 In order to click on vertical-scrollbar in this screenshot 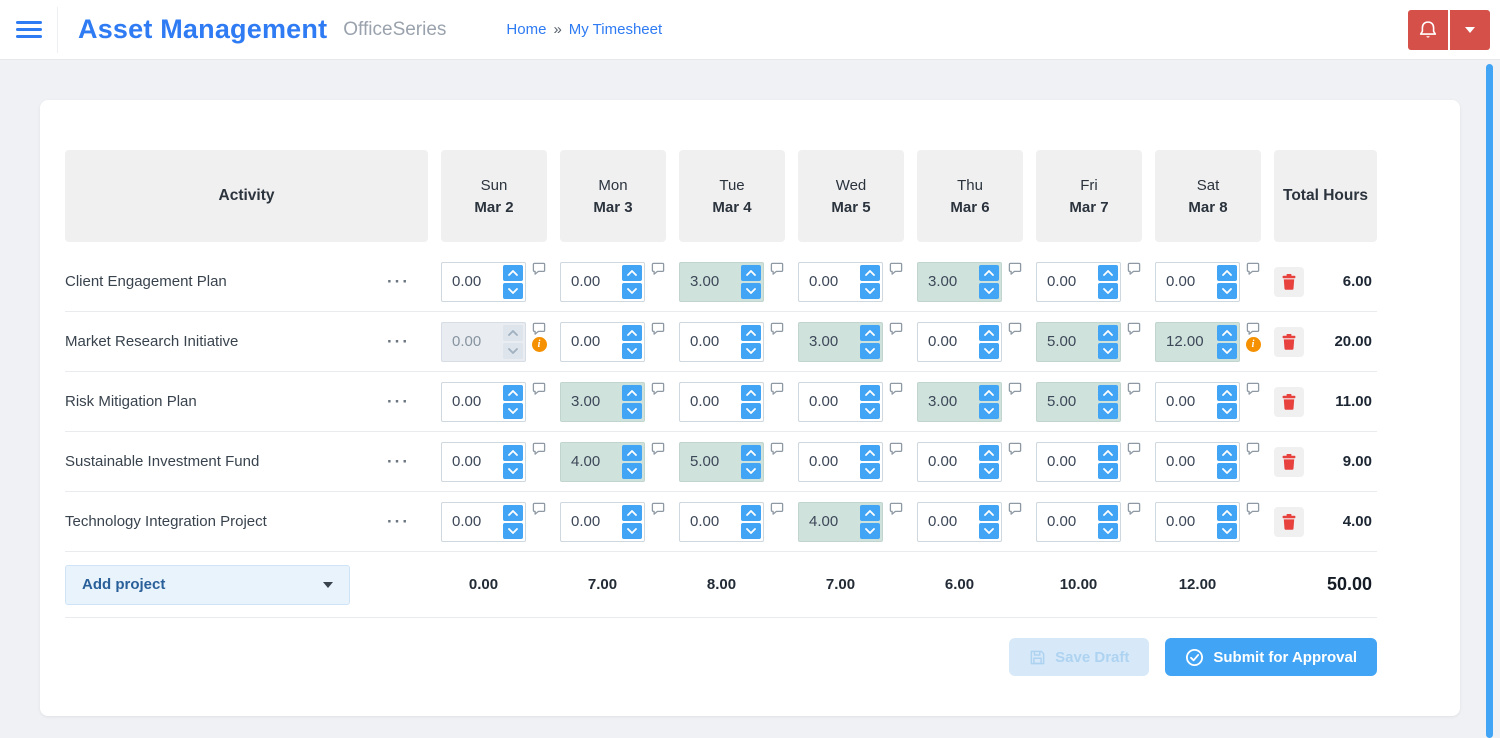, I will do `click(1489, 401)`.